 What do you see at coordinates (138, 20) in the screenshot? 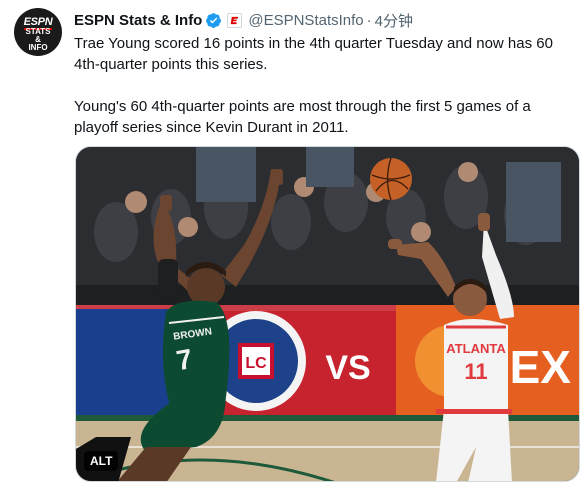
I see `author-name: ESPN Stats & Info` at bounding box center [138, 20].